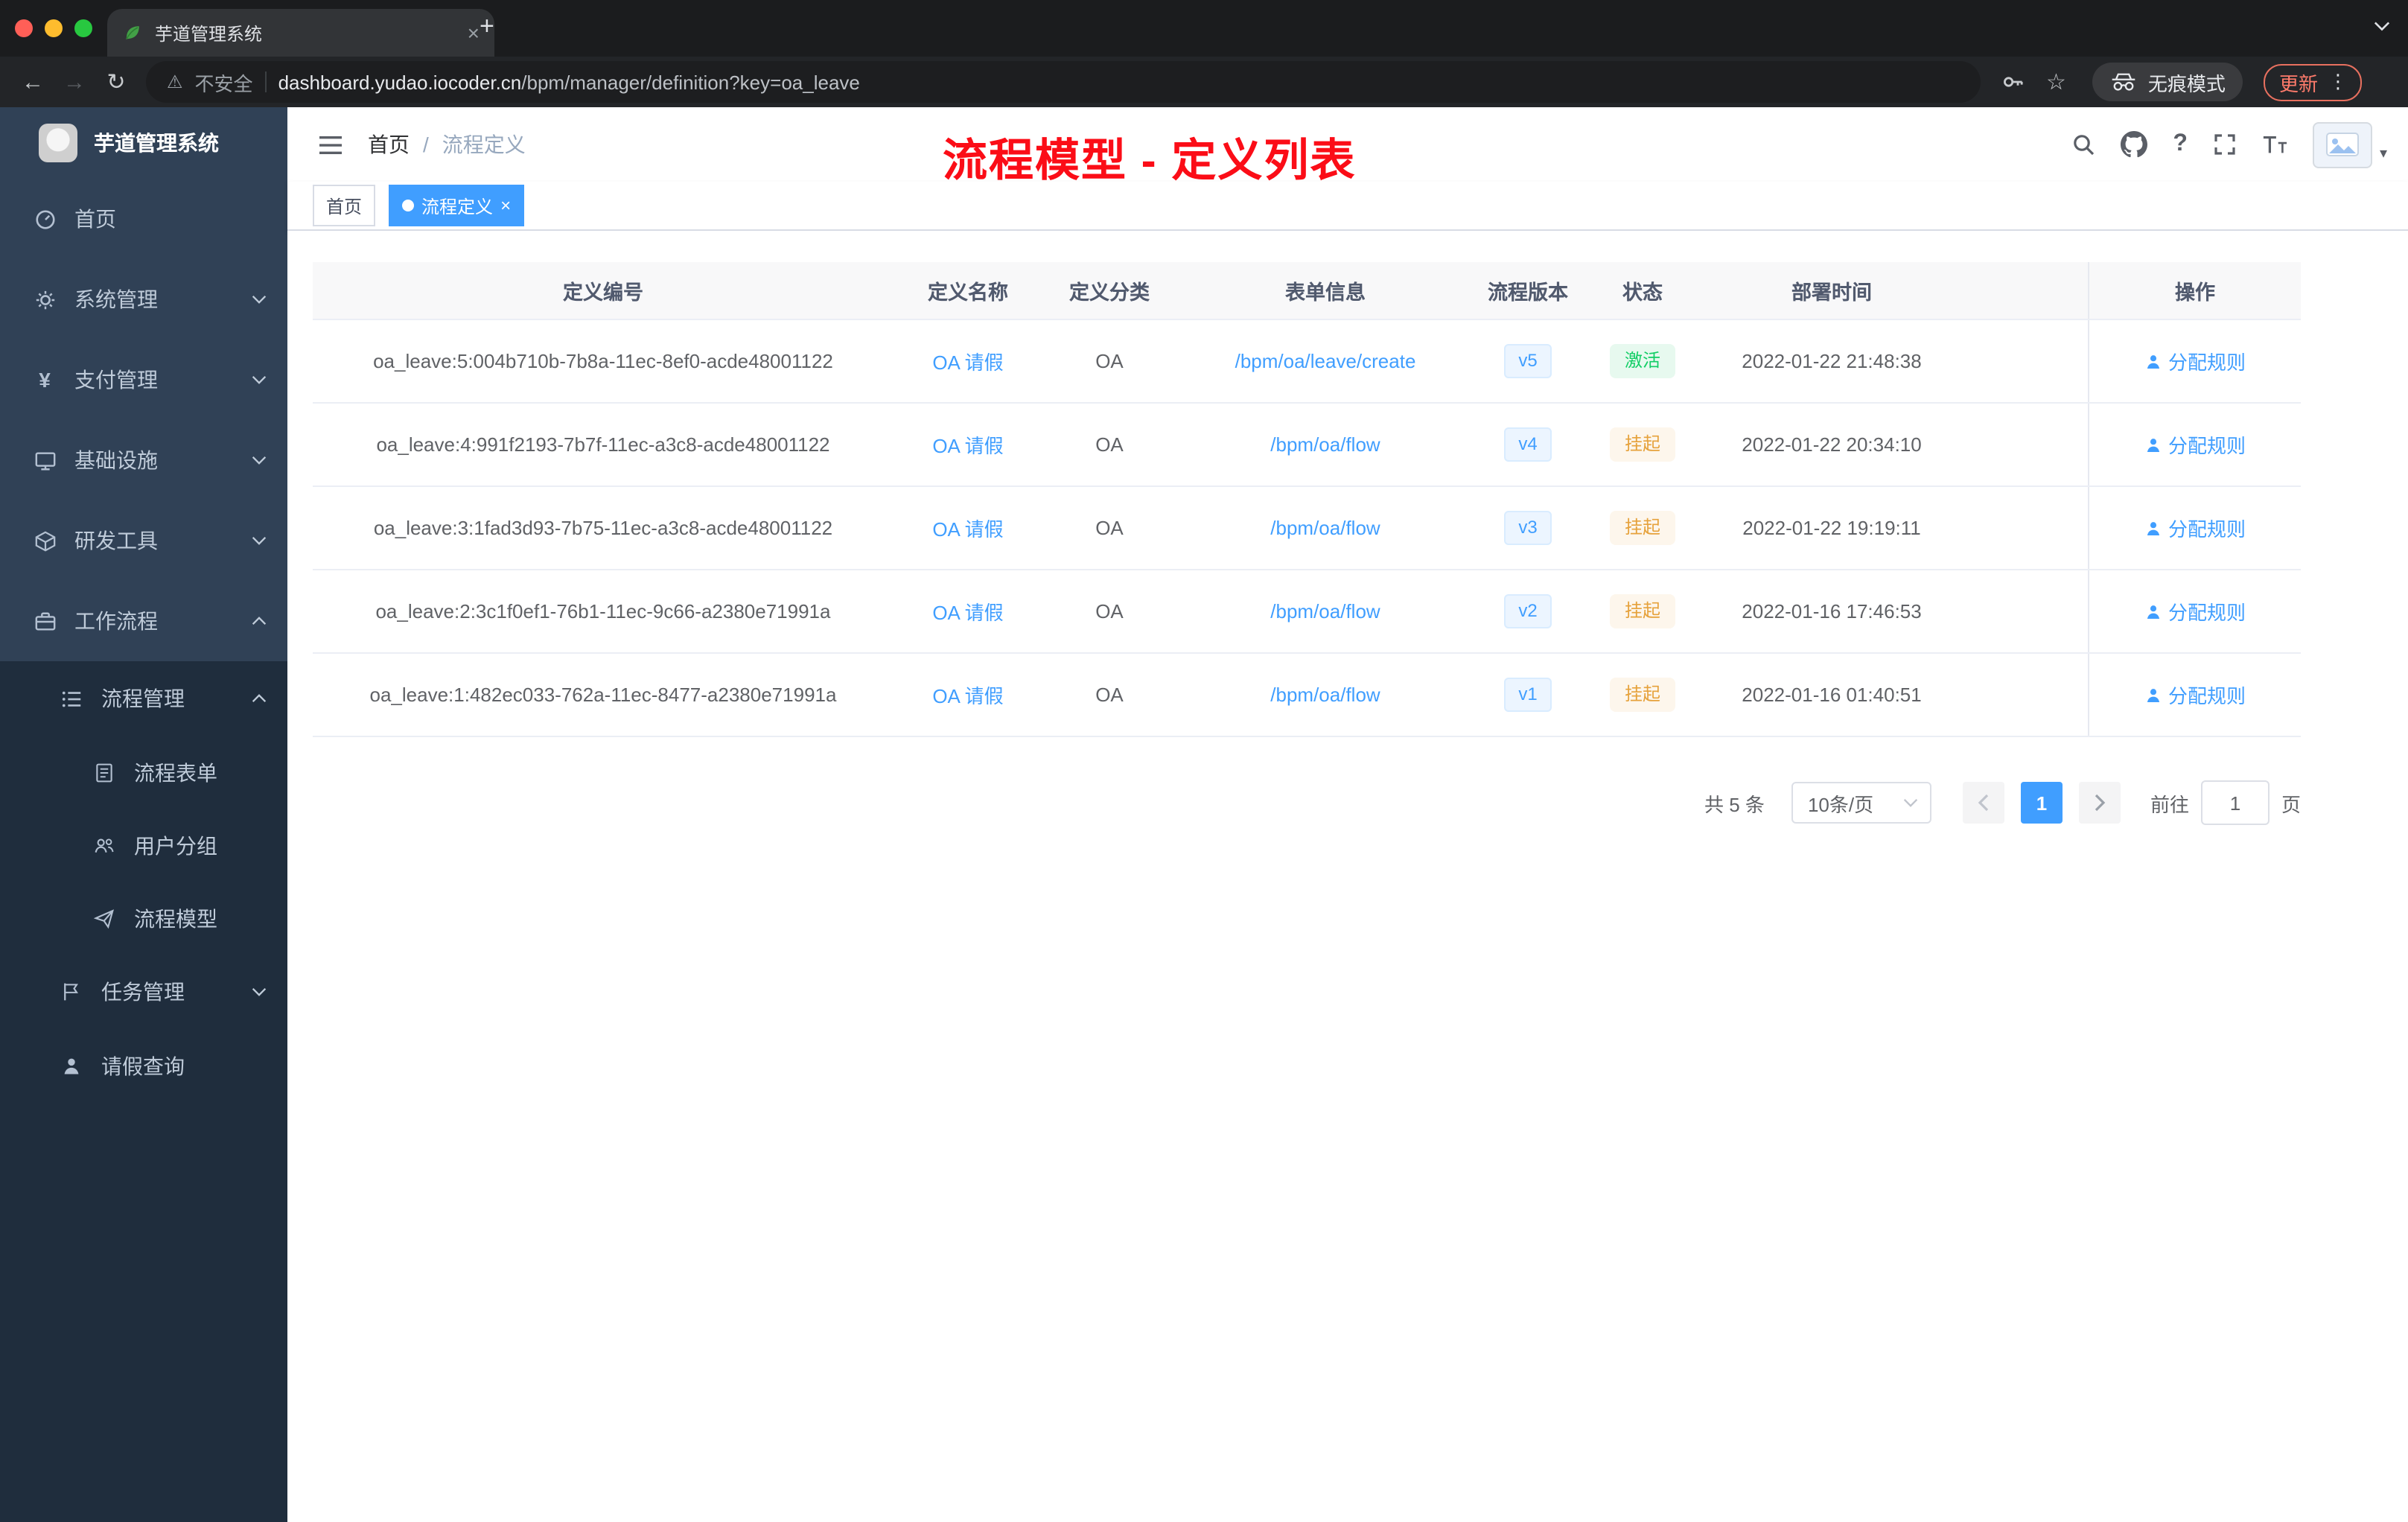  Describe the element at coordinates (300, 33) in the screenshot. I see `browser-tab: 芋道管理系统 ×` at that location.